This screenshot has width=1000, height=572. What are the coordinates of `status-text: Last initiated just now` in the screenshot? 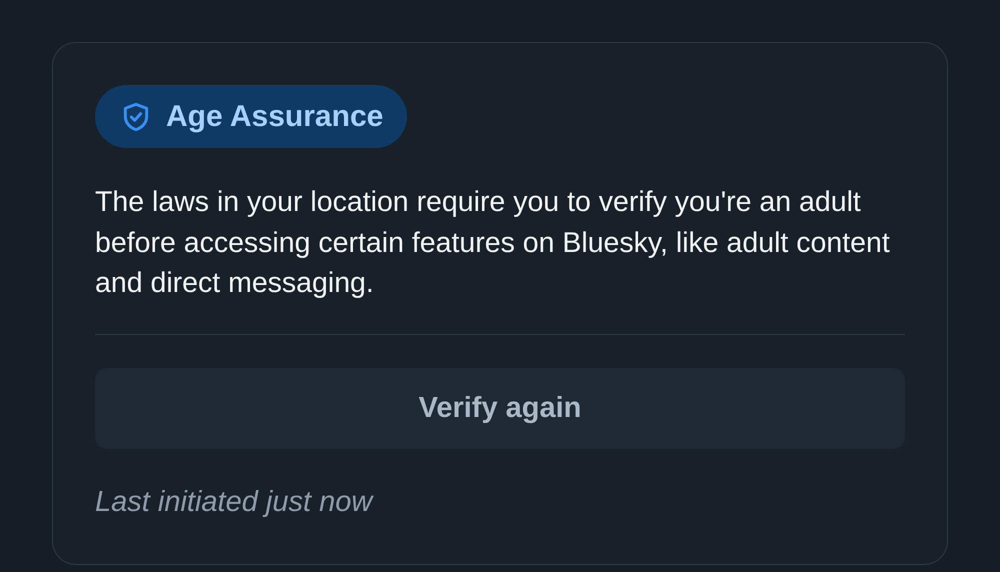 It's located at (233, 502).